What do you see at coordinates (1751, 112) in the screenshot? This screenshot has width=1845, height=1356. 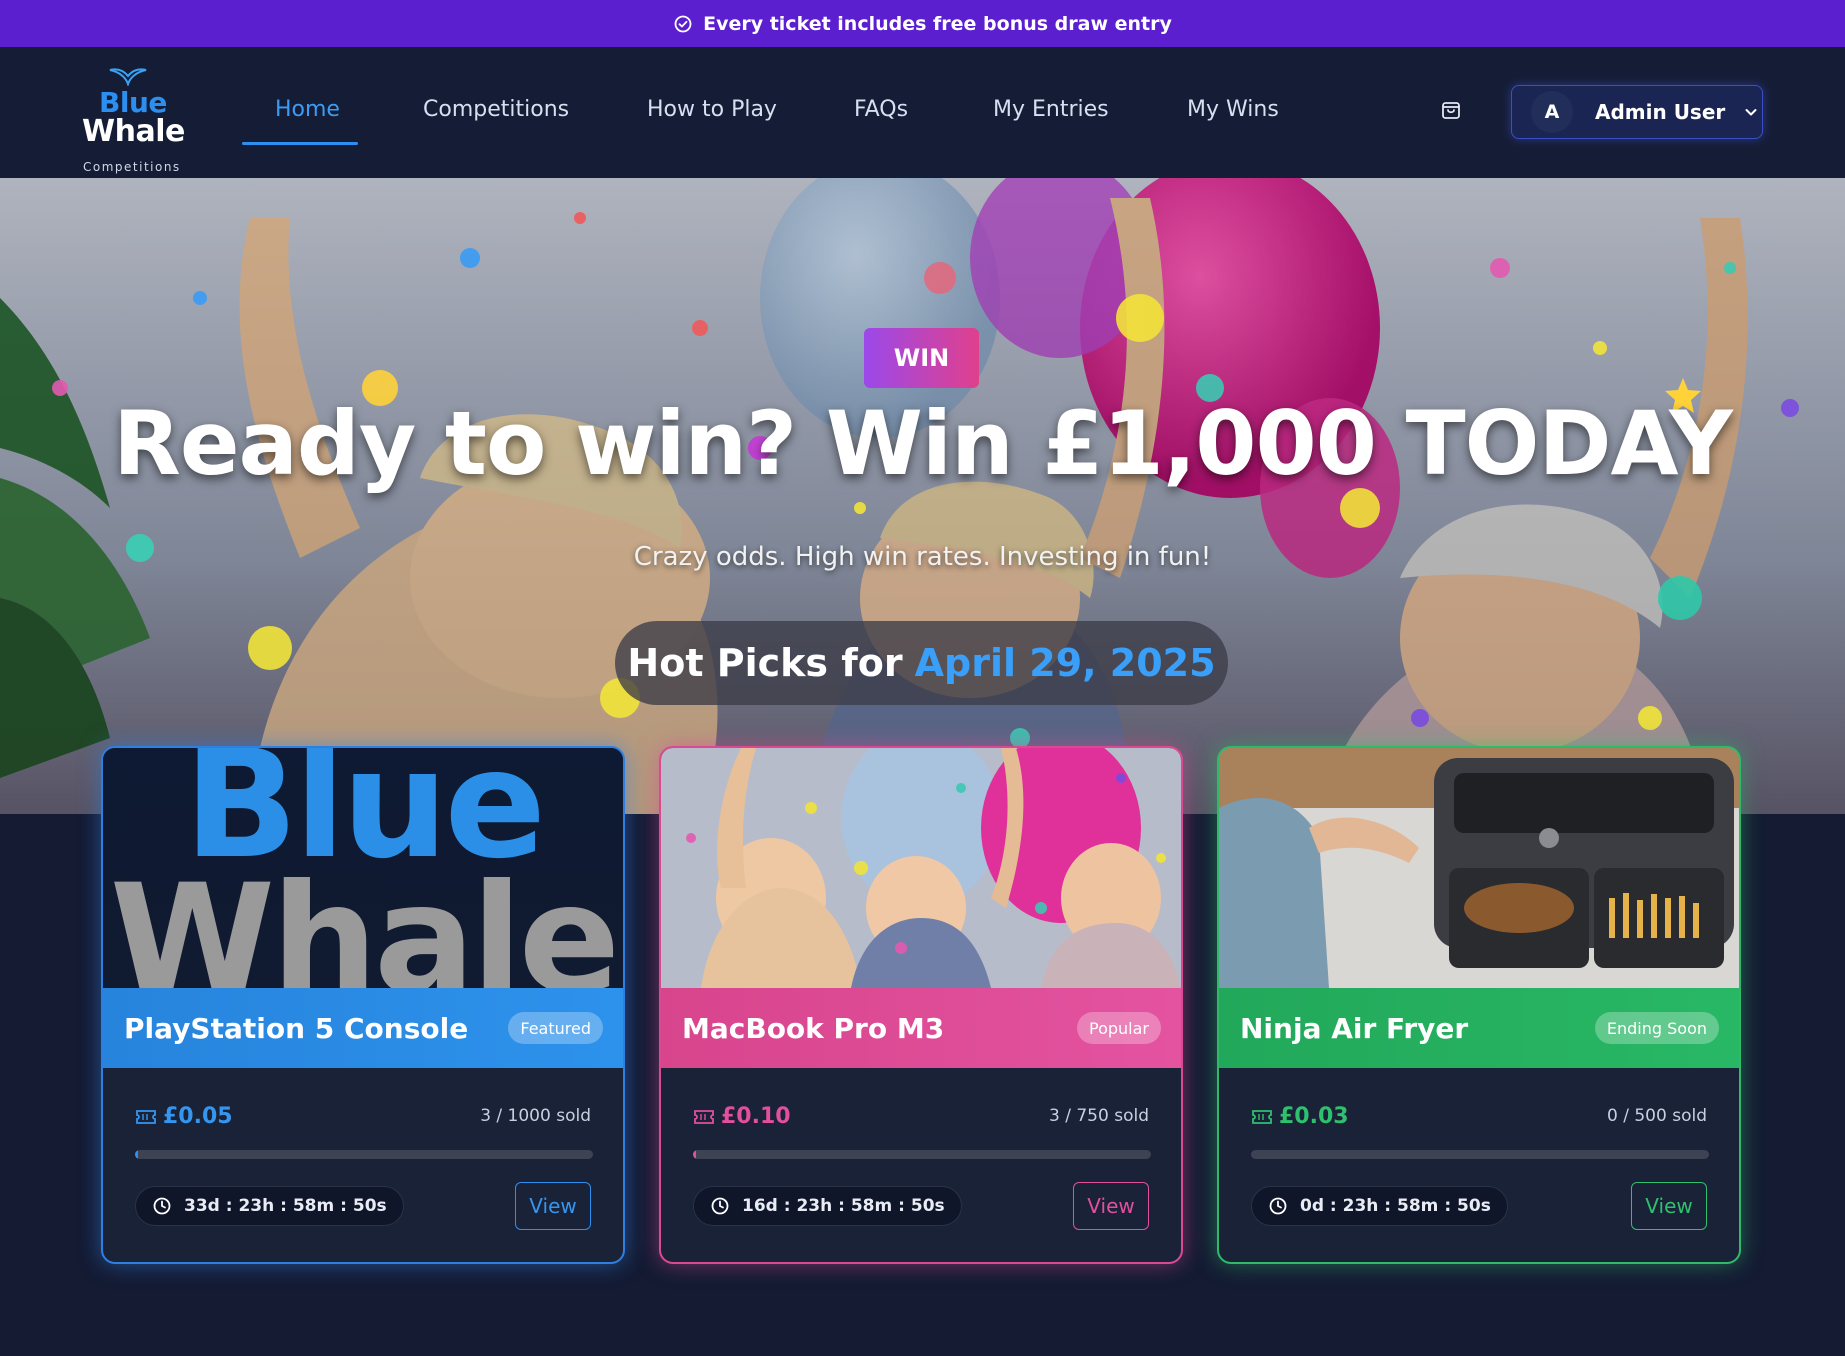 I see `chevron-down-icon` at bounding box center [1751, 112].